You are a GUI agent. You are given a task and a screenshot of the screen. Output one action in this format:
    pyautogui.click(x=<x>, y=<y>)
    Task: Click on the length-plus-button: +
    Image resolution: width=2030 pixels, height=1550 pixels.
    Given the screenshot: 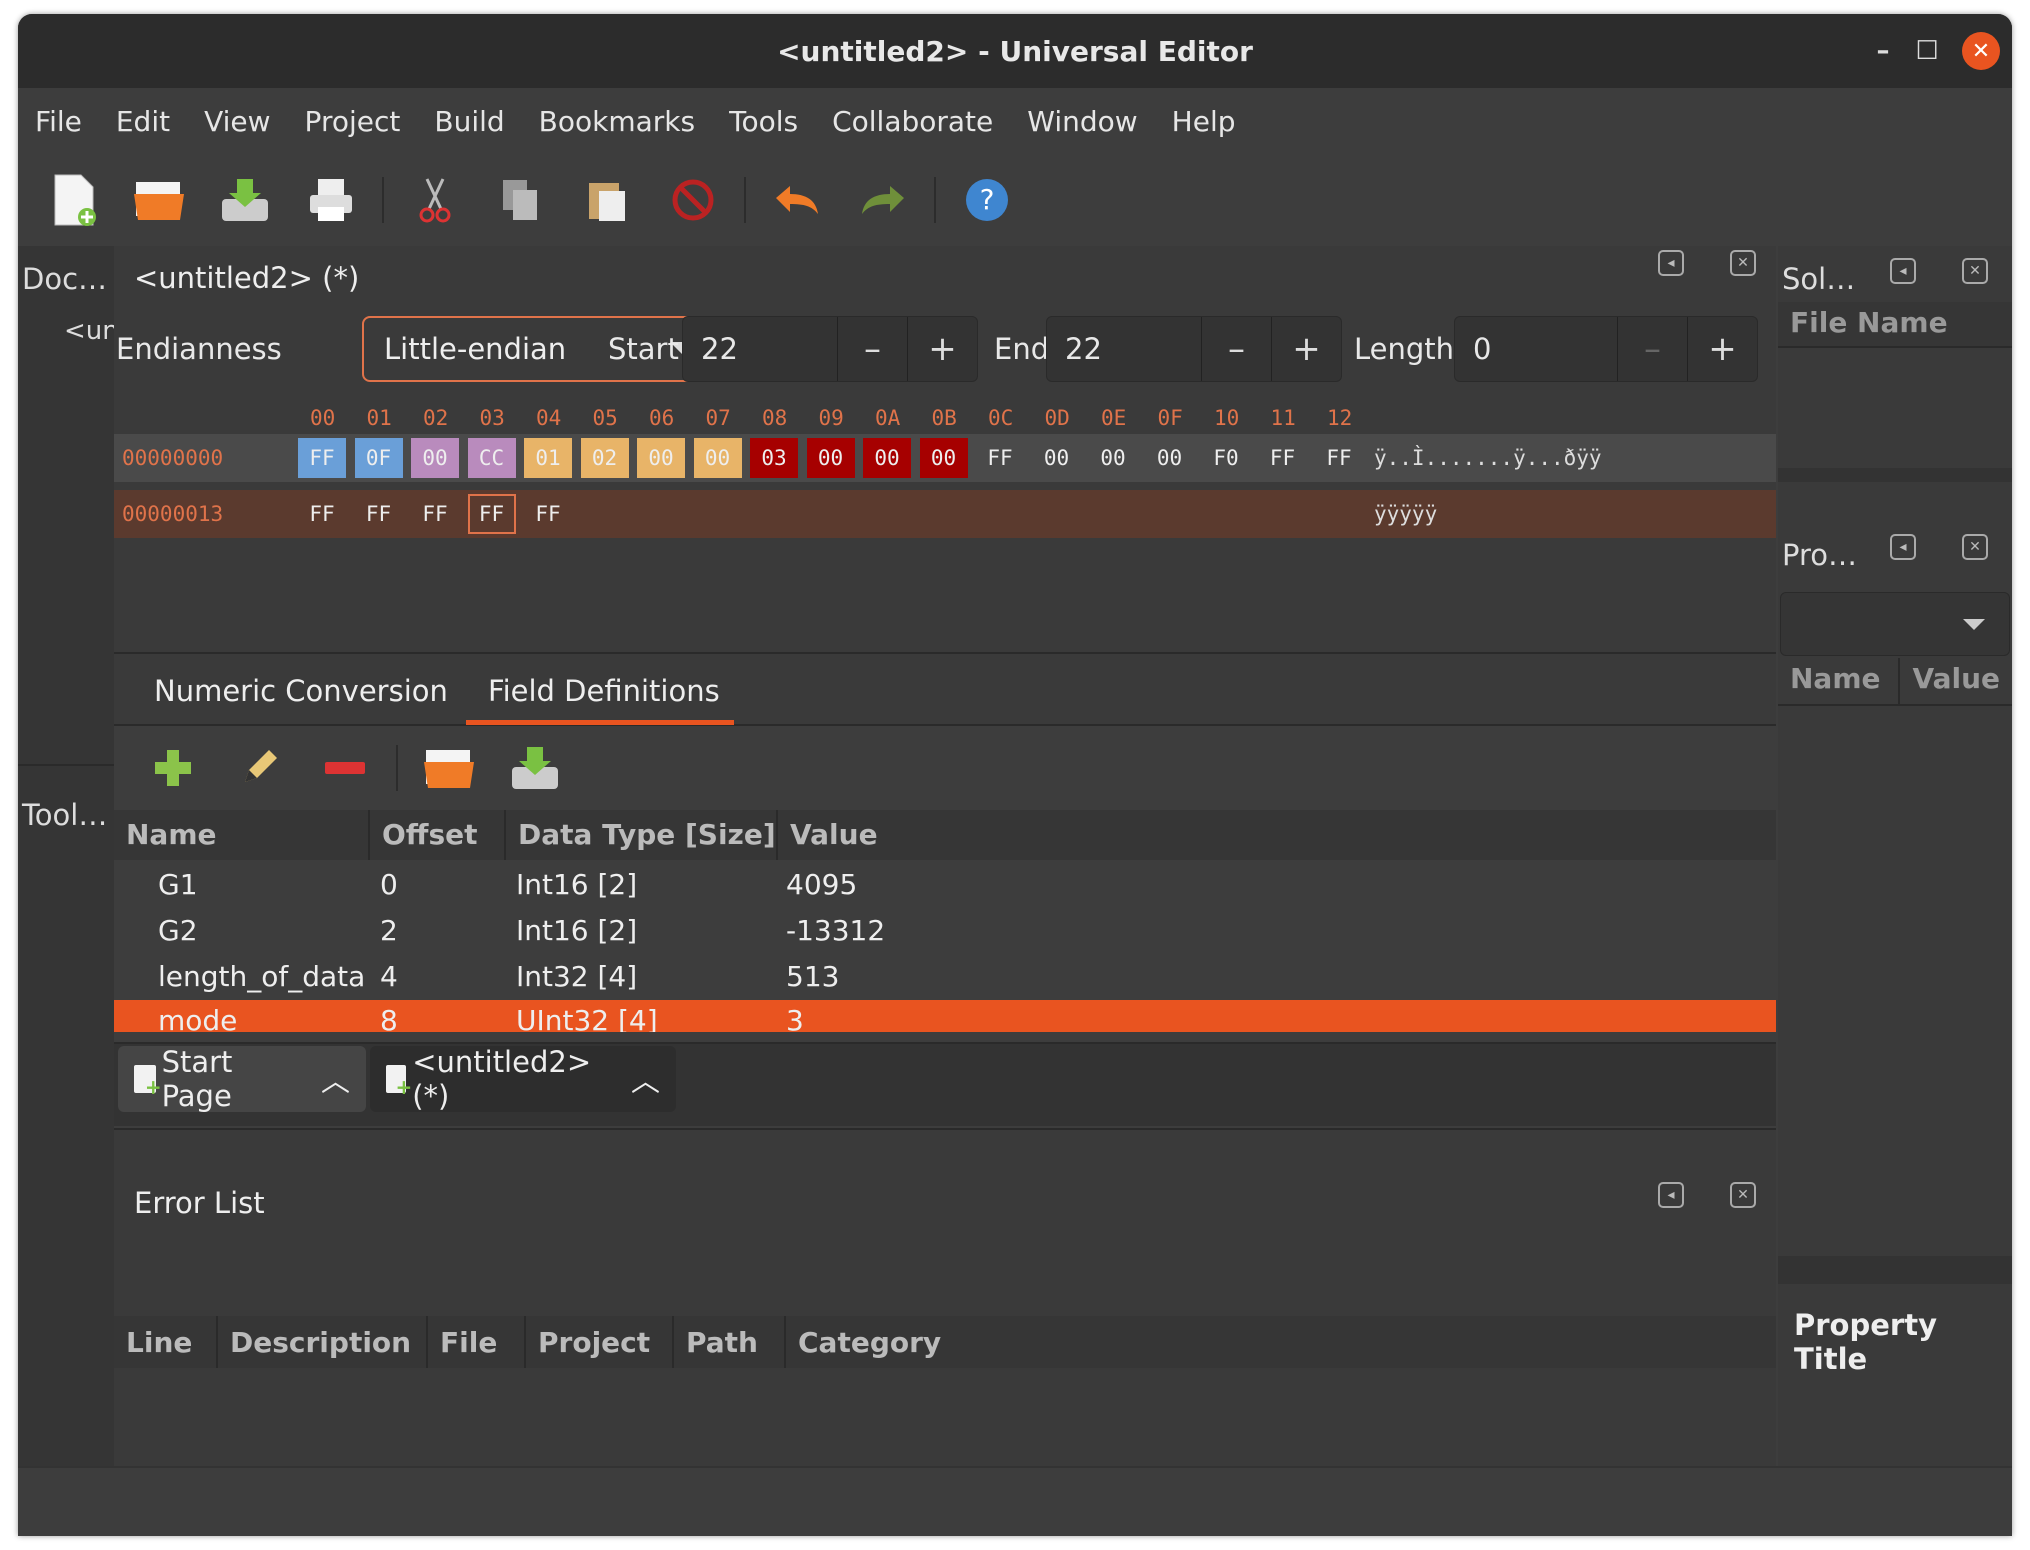 What is the action you would take?
    pyautogui.click(x=1722, y=349)
    